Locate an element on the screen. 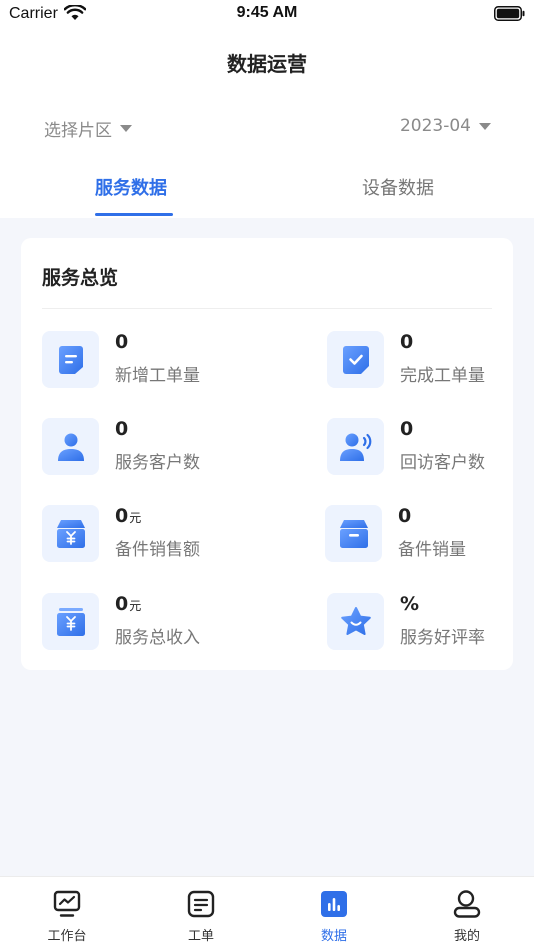  workbench-icon is located at coordinates (67, 903).